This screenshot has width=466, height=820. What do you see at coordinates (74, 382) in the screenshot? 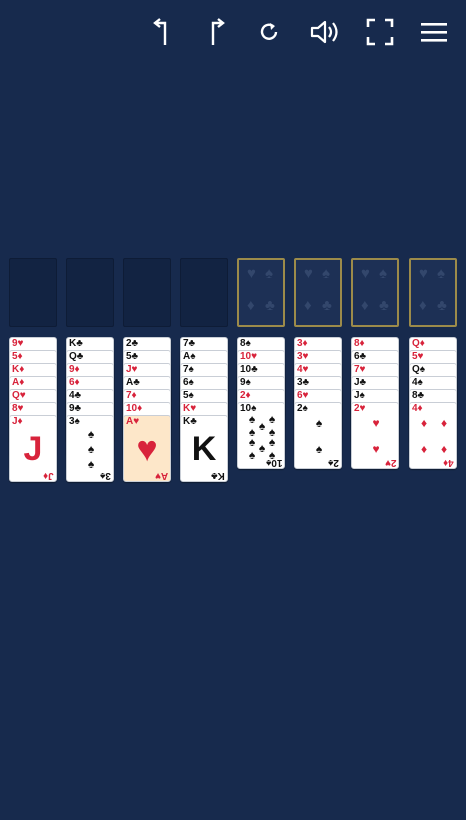
I see `card-index: 6♦` at bounding box center [74, 382].